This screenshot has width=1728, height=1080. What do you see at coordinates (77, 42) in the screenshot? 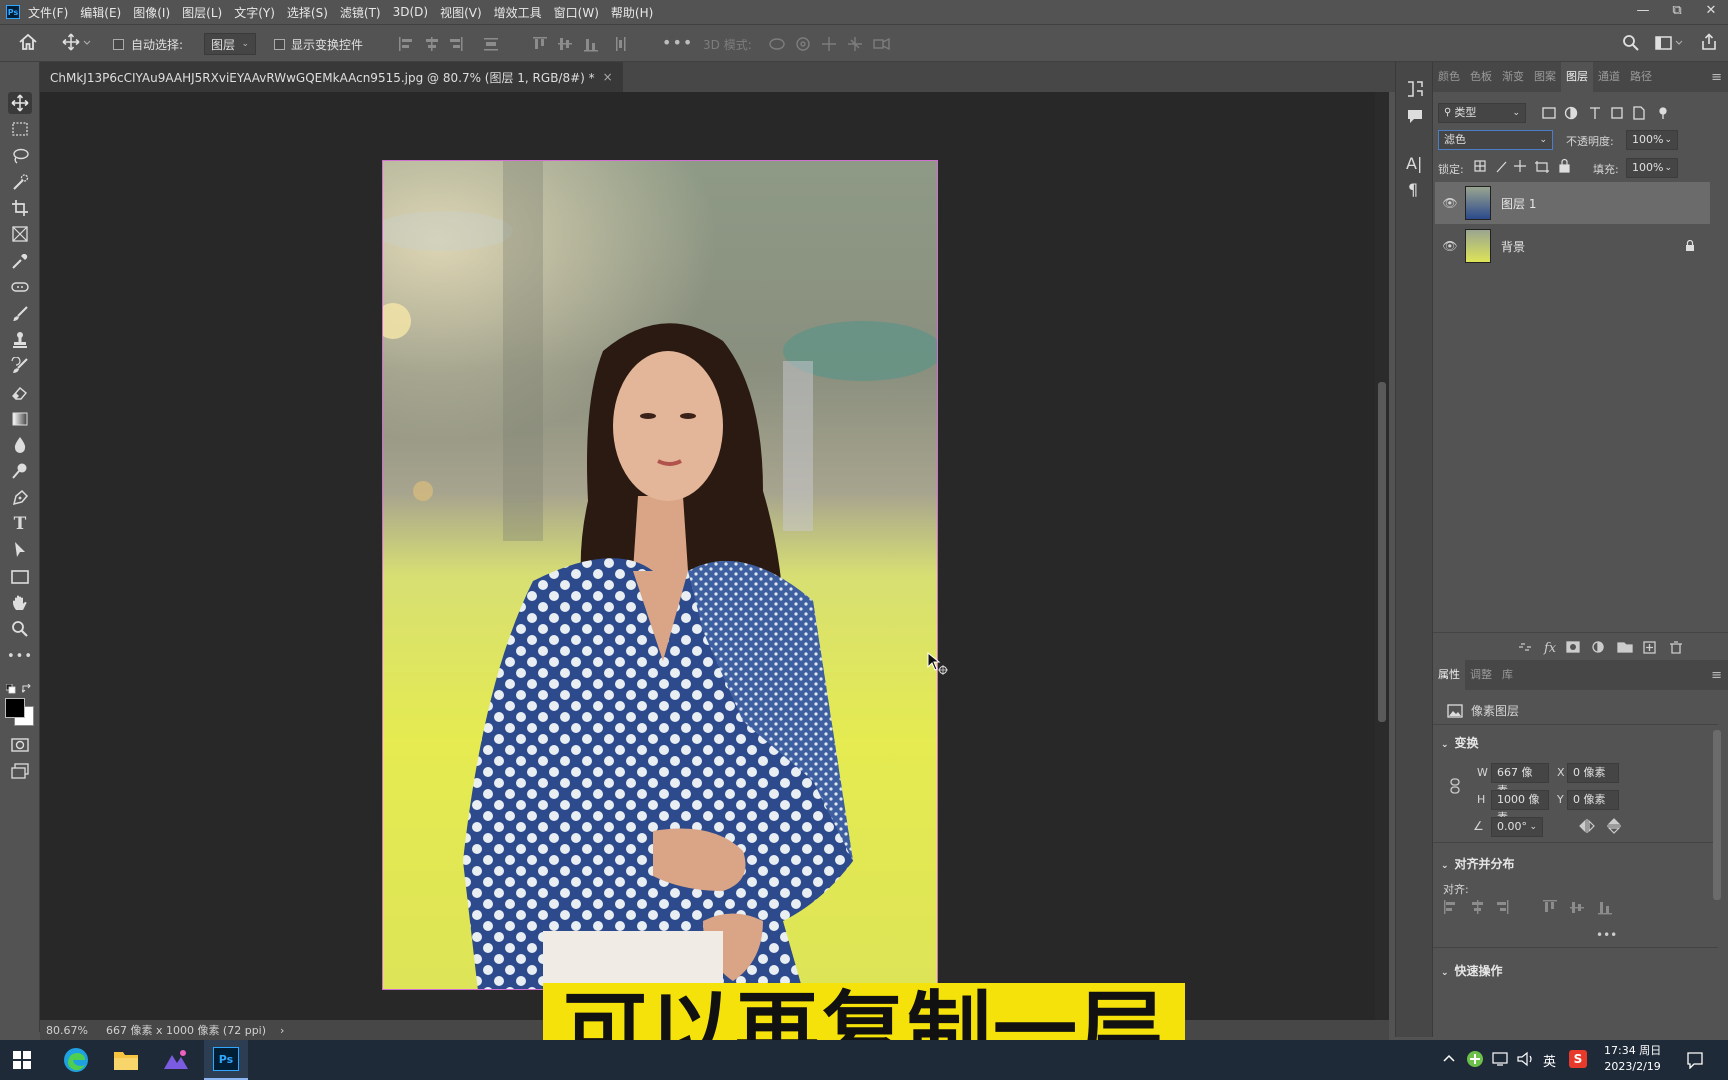
I see `move-tool-preset-icon` at bounding box center [77, 42].